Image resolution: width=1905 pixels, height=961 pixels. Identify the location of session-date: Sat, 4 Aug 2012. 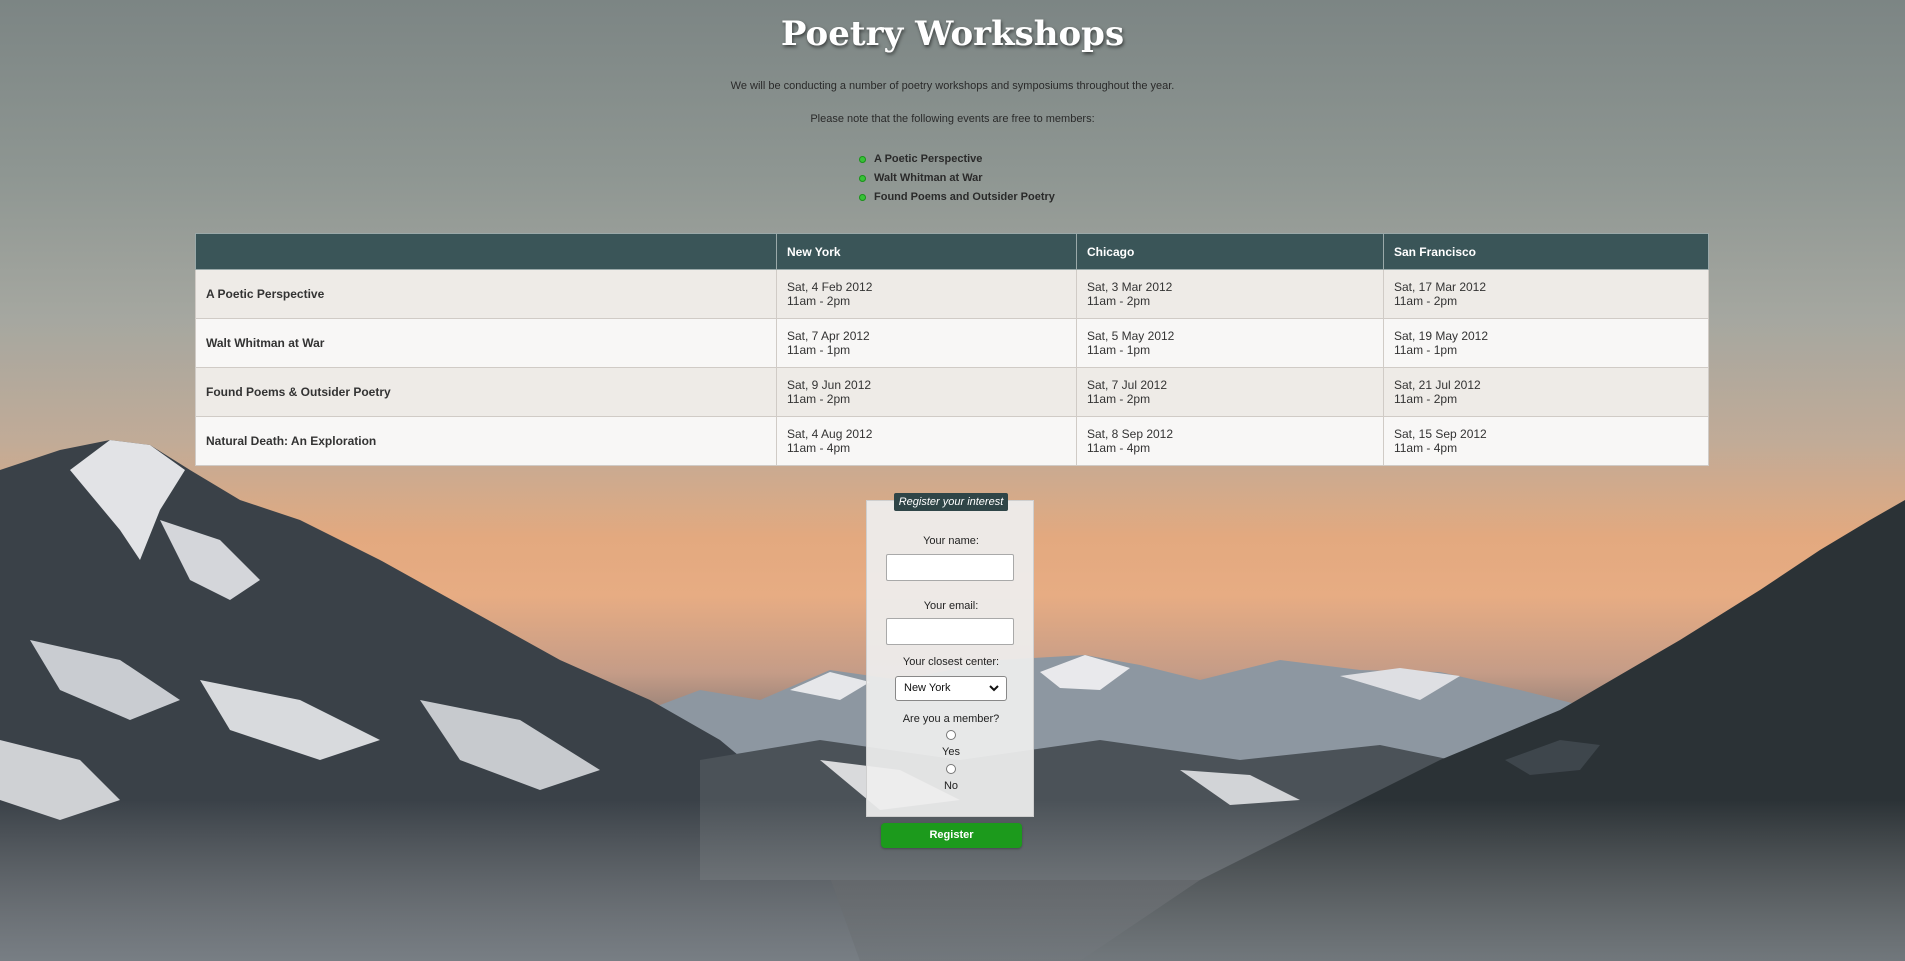
(829, 434).